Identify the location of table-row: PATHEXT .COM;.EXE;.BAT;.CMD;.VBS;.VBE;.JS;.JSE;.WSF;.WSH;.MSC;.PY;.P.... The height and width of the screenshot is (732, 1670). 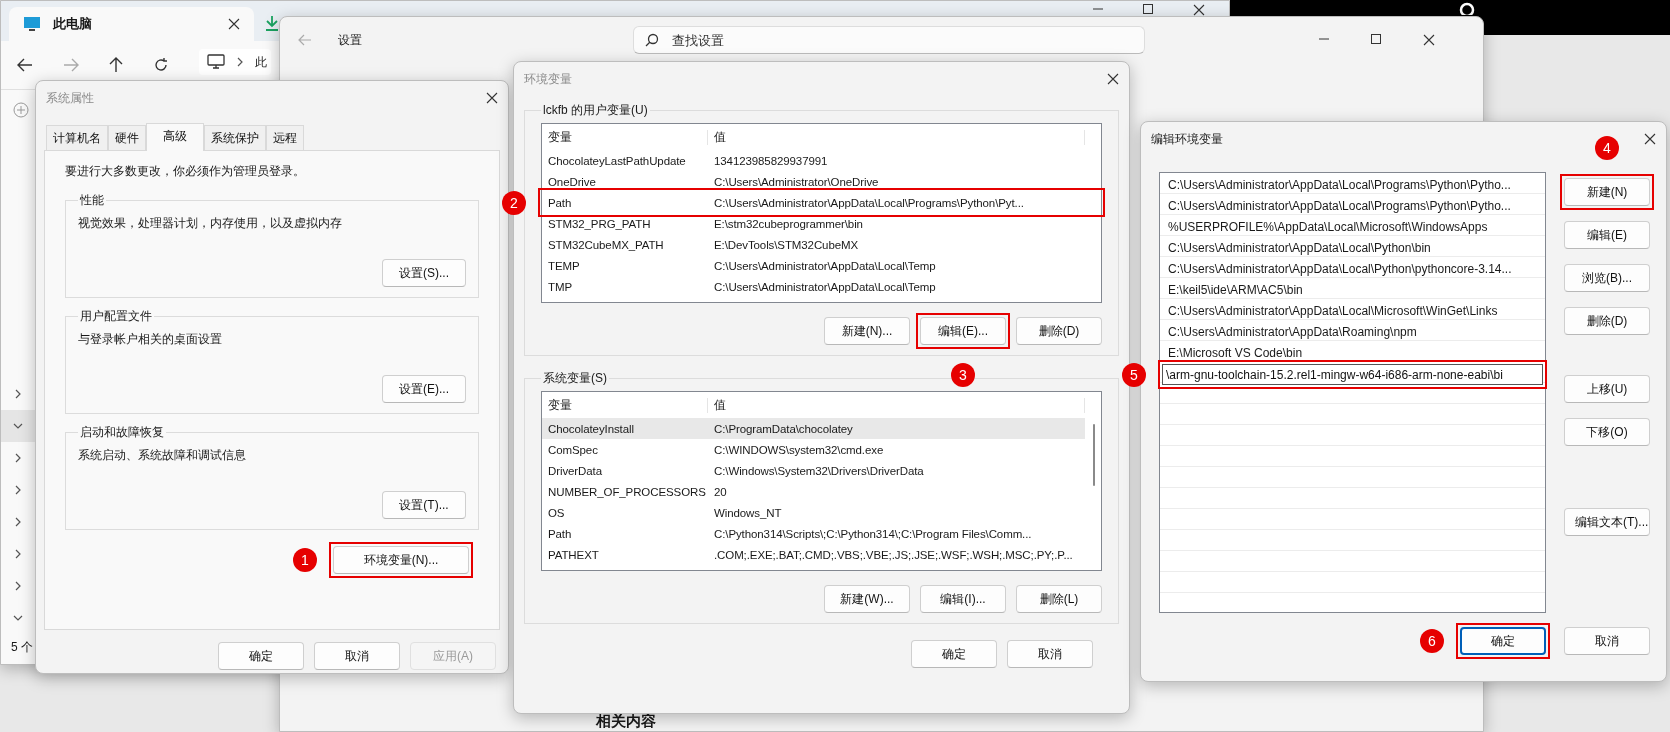
(813, 554).